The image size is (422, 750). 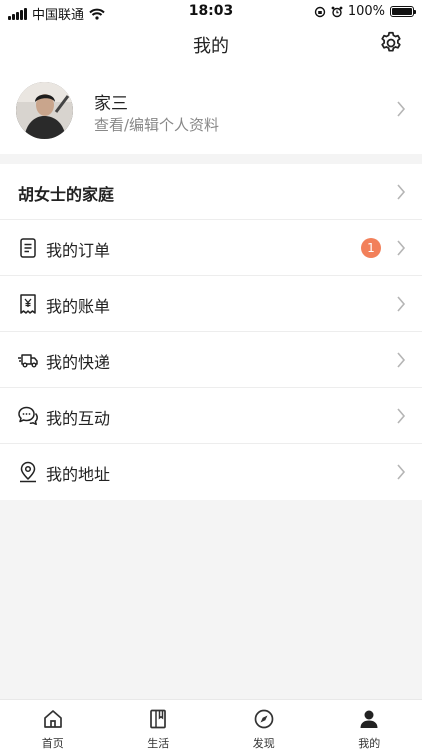 What do you see at coordinates (211, 109) in the screenshot?
I see `profile-card: 家三 查看/编辑个人资料` at bounding box center [211, 109].